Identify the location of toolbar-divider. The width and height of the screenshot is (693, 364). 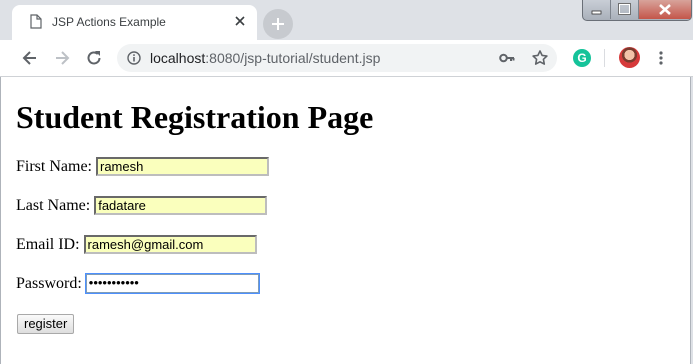
(604, 58).